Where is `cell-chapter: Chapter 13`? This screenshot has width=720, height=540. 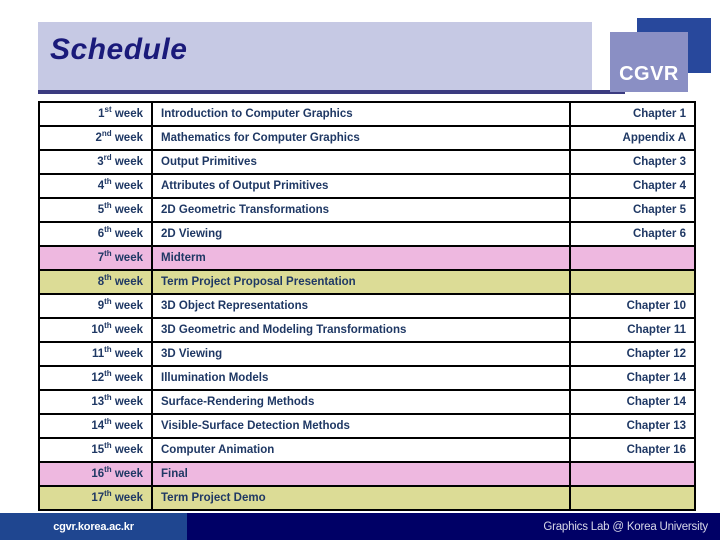
cell-chapter: Chapter 13 is located at coordinates (632, 426).